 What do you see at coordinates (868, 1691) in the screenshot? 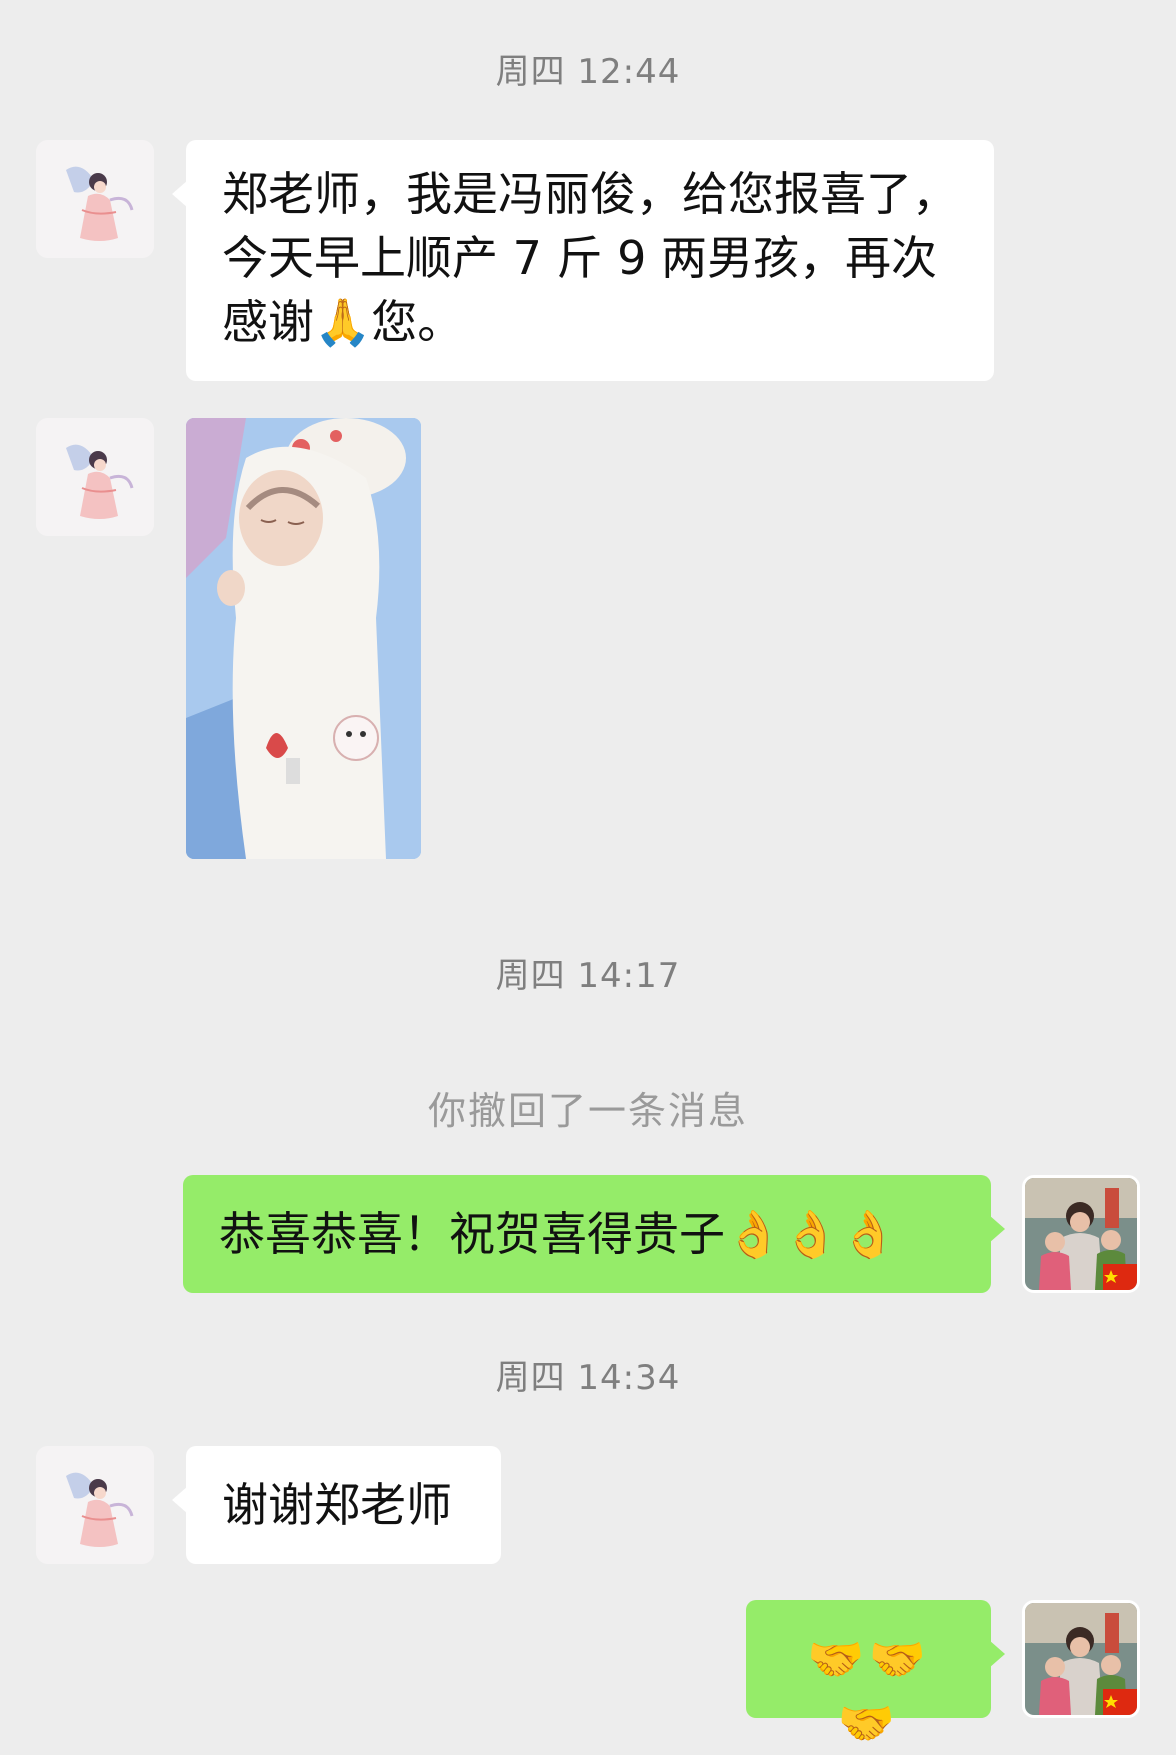
I see `message-emoji: 🤝🤝🤝` at bounding box center [868, 1691].